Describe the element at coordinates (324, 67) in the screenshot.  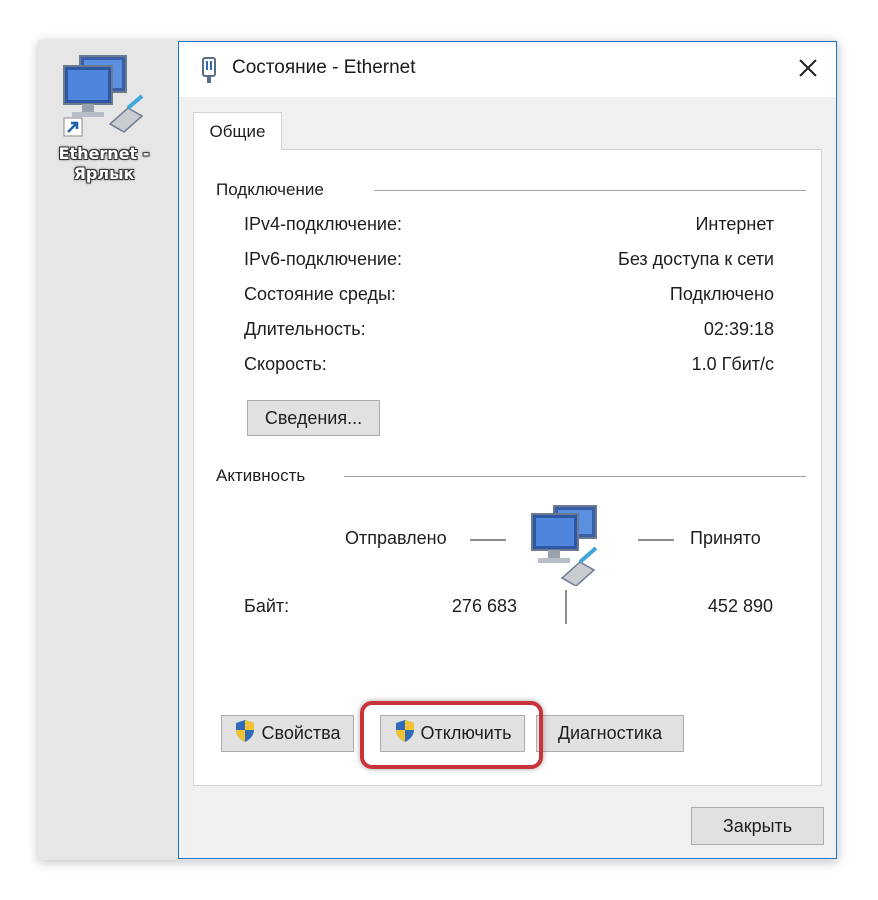
I see `window-title: Состояние - Ethernet` at that location.